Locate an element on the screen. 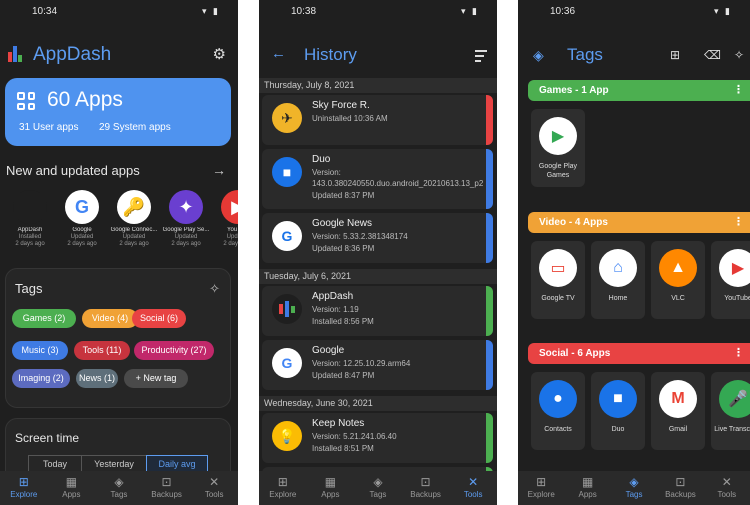 This screenshot has height=505, width=750. tag-app-tile: 🎤 Live Transcribe is located at coordinates (730, 411).